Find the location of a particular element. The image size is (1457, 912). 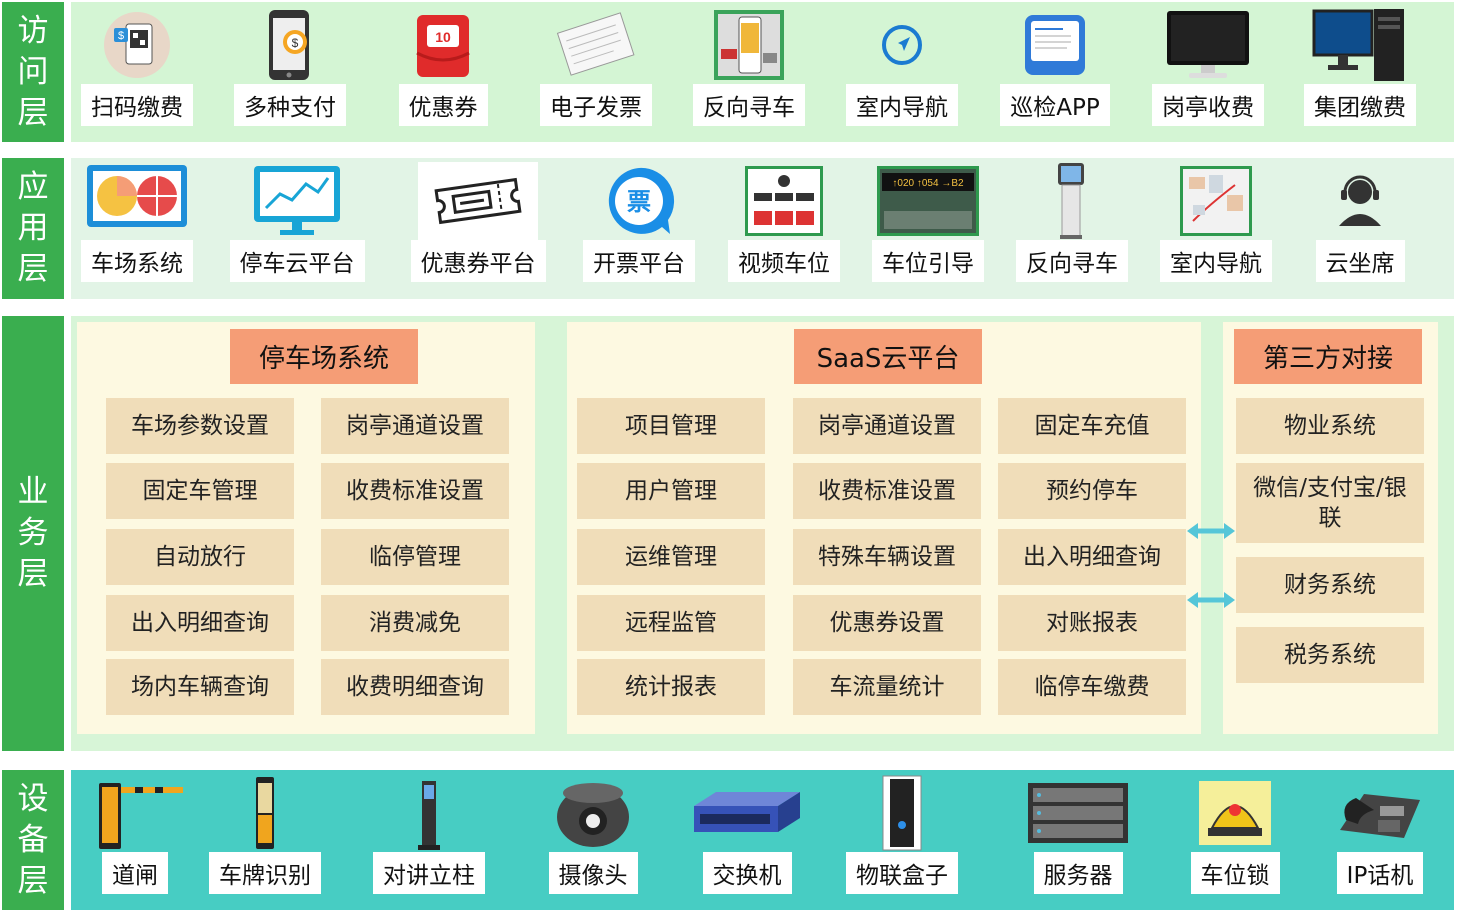

access-item-coupon: 10 优惠券 is located at coordinates (443, 66).